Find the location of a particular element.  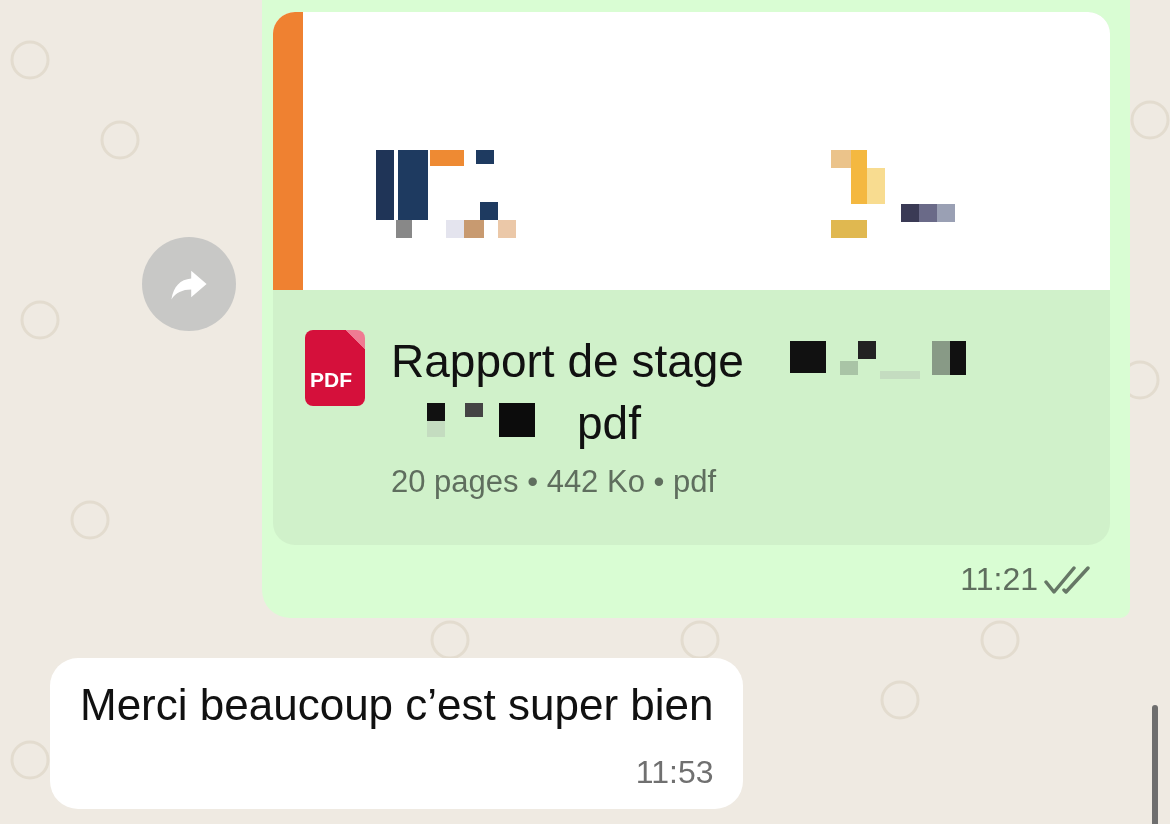

file-name: Rapport de stage is located at coordinates (567, 361).